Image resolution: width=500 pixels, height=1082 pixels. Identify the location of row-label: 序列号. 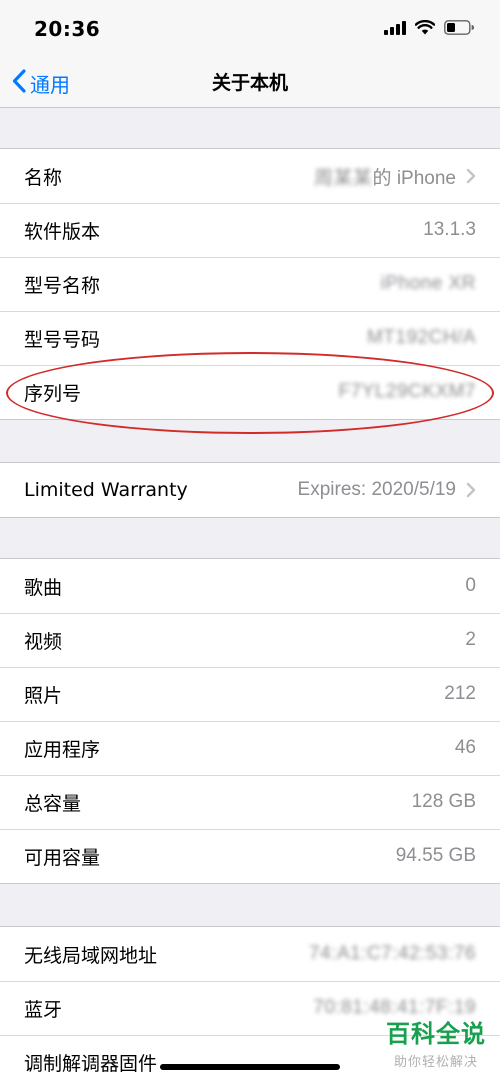
(53, 393).